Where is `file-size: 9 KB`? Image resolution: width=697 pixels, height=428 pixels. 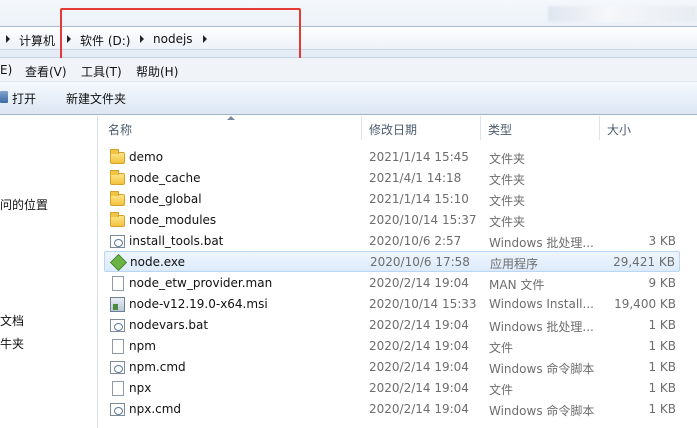 file-size: 9 KB is located at coordinates (662, 283).